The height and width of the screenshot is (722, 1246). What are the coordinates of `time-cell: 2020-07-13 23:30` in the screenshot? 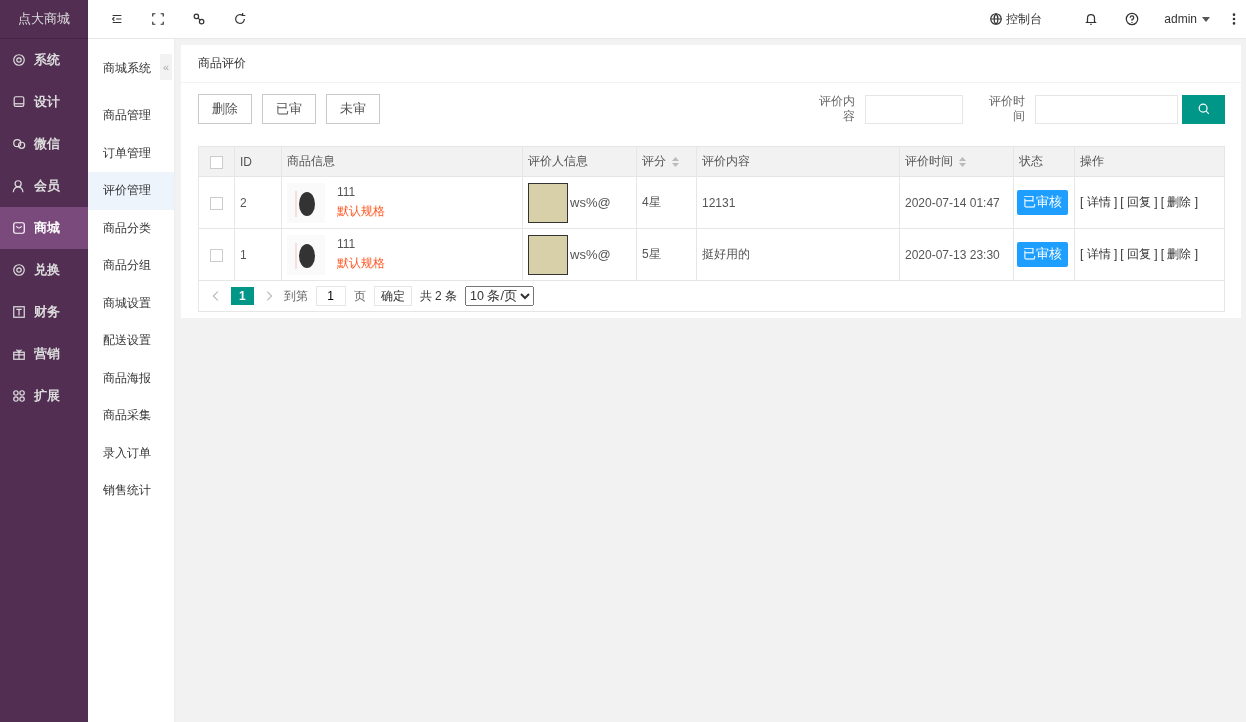 It's located at (952, 254).